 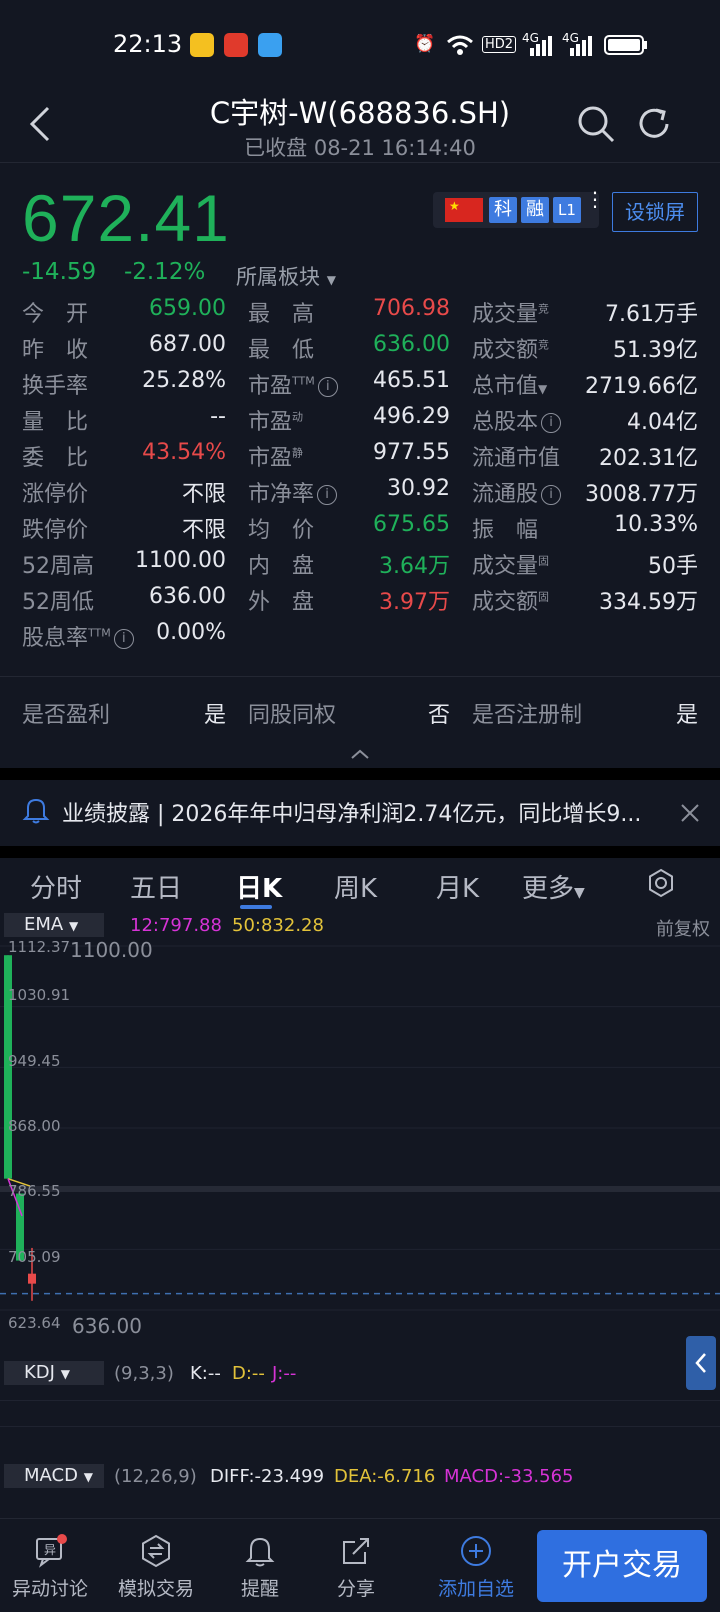 What do you see at coordinates (517, 420) in the screenshot?
I see `total-shares-label: 总股本 i` at bounding box center [517, 420].